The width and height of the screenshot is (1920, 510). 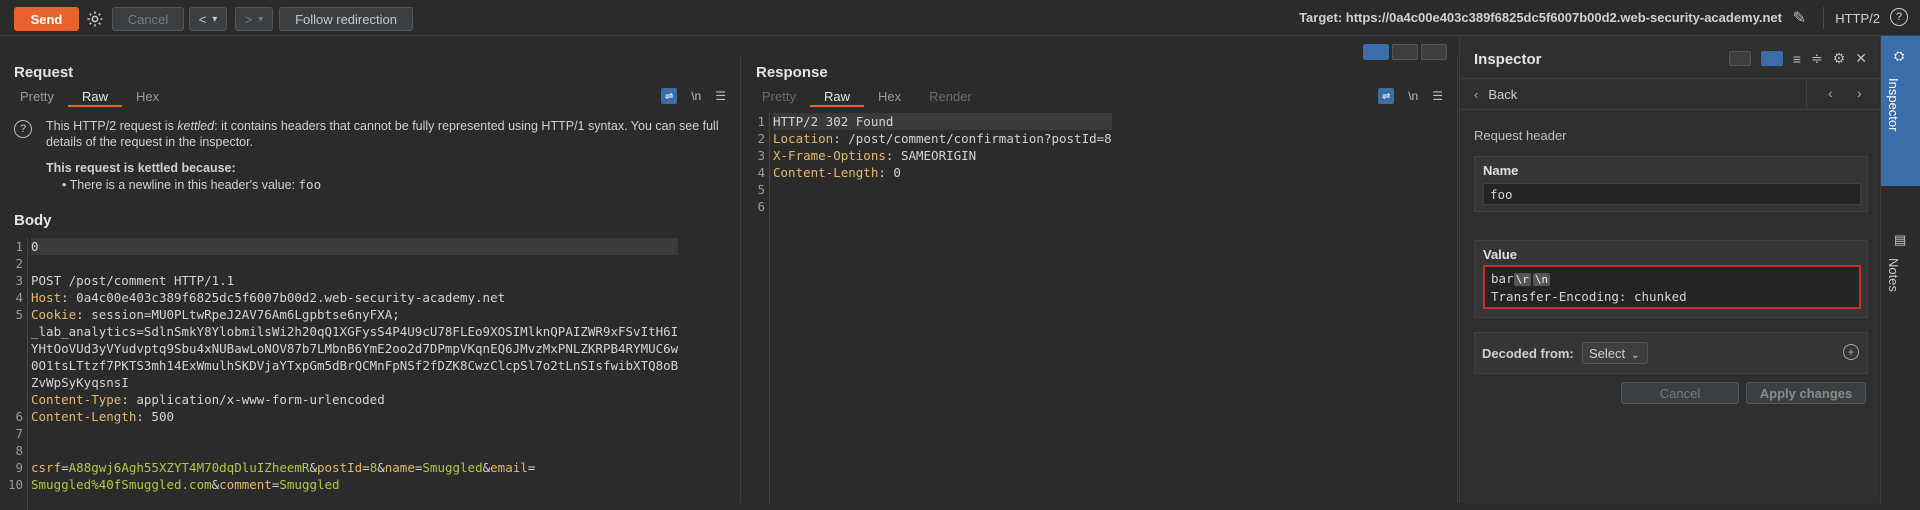 I want to click on chevron-down-icon: ⌄, so click(x=1635, y=355).